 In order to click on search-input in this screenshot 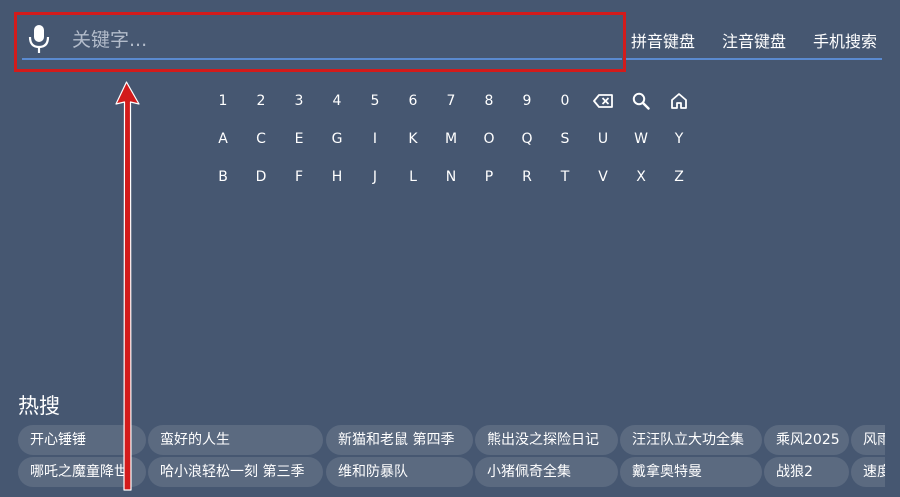, I will do `click(342, 40)`.